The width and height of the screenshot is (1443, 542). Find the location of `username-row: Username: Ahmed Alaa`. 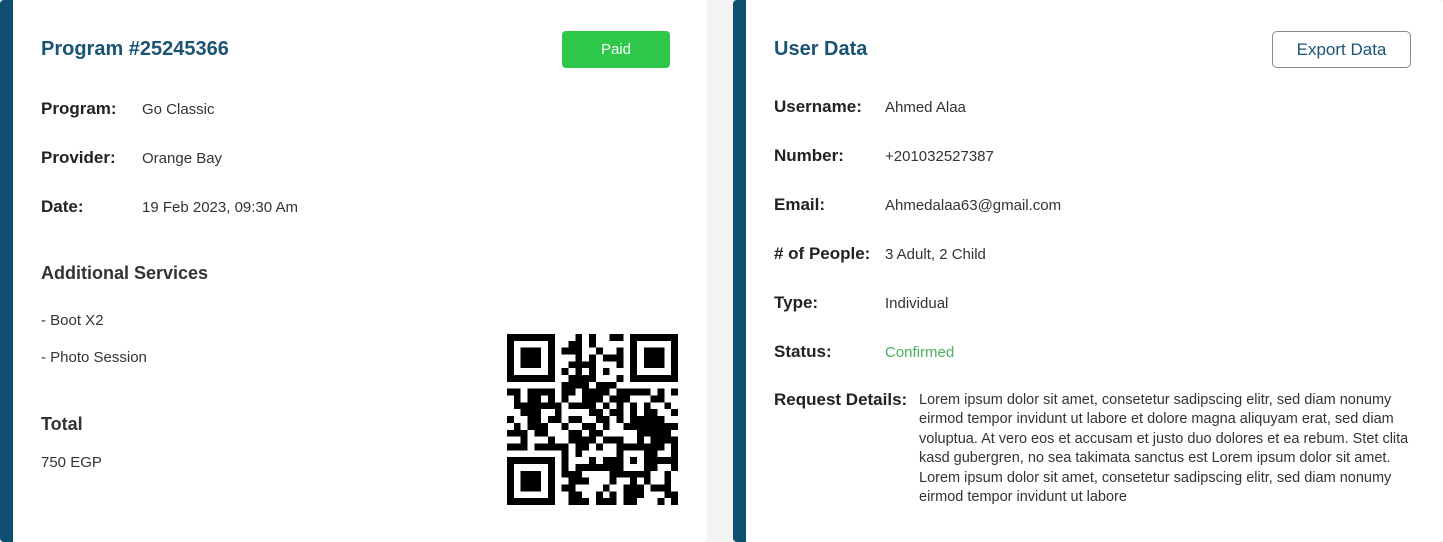

username-row: Username: Ahmed Alaa is located at coordinates (870, 107).